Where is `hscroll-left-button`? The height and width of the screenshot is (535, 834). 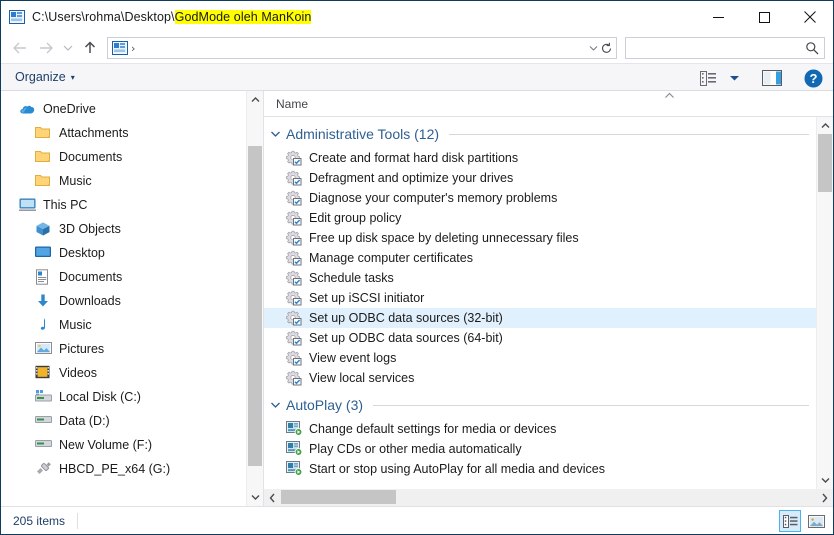 hscroll-left-button is located at coordinates (272, 497).